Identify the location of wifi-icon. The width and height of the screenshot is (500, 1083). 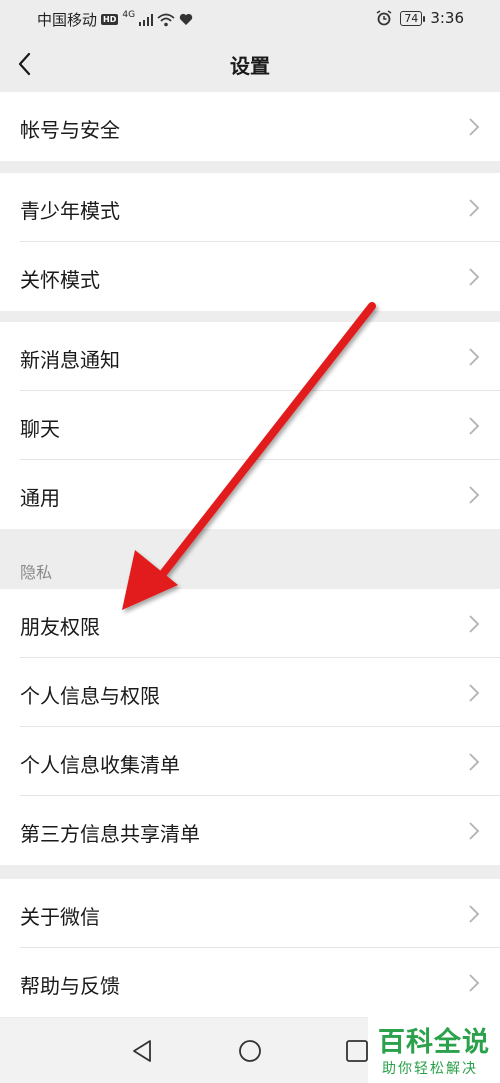
(166, 19).